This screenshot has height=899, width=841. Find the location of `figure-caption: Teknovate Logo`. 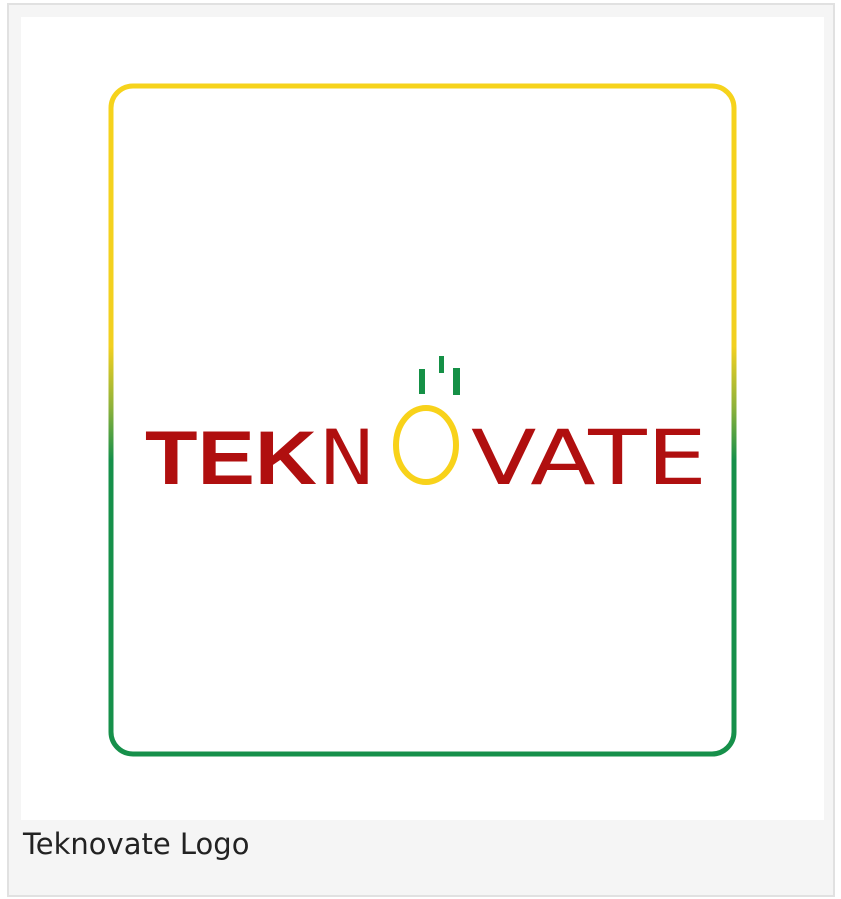

figure-caption: Teknovate Logo is located at coordinates (136, 844).